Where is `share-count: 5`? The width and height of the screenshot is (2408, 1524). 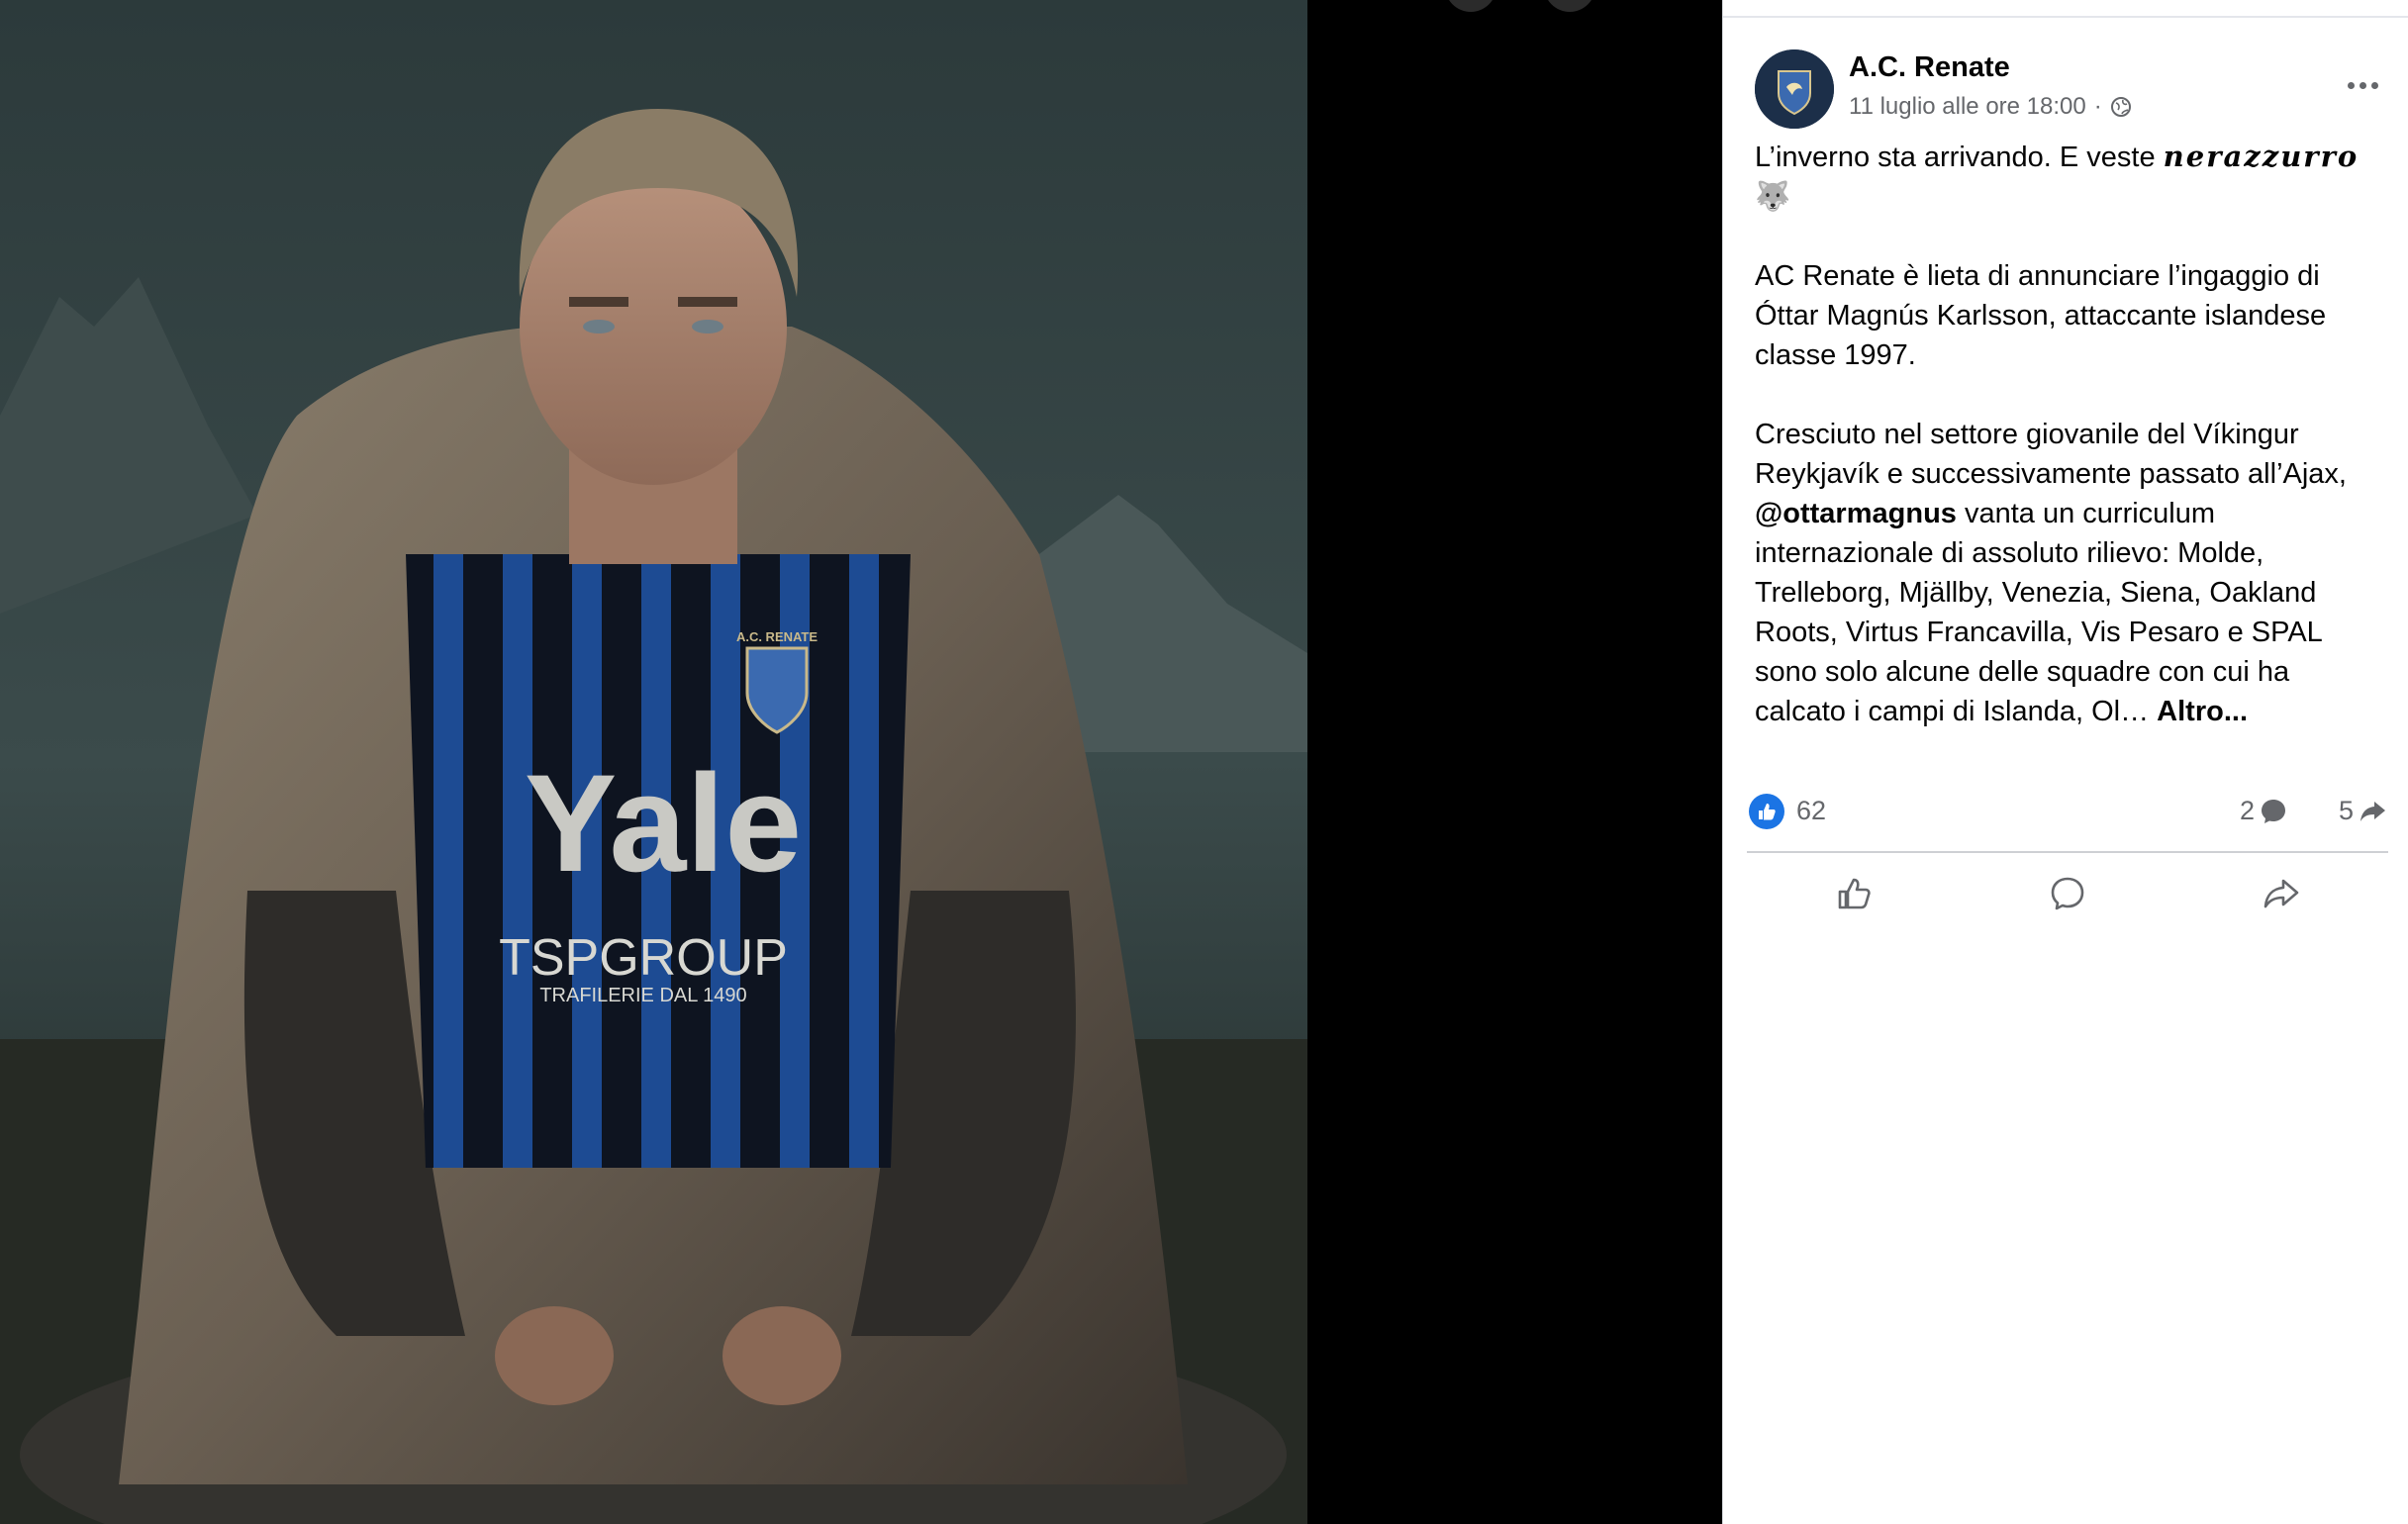
share-count: 5 is located at coordinates (2363, 811).